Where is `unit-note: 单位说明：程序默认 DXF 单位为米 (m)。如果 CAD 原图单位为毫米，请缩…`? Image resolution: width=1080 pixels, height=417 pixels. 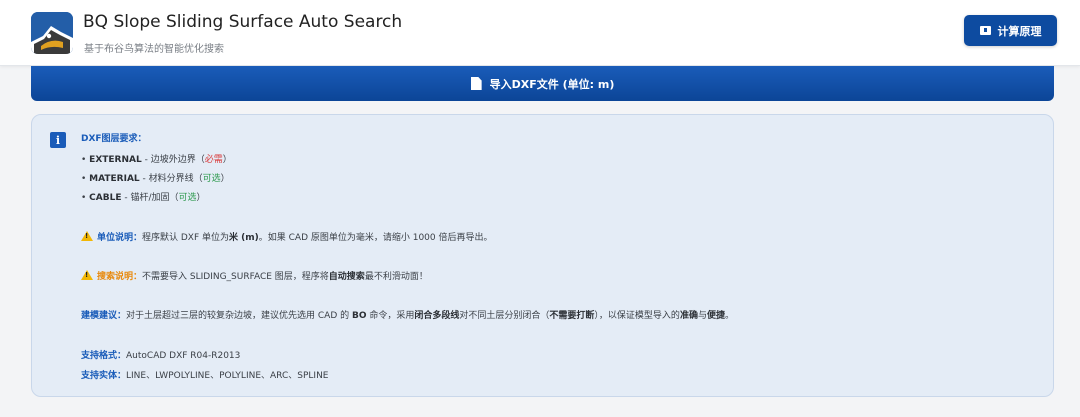
unit-note: 单位说明：程序默认 DXF 单位为米 (m)。如果 CAD 原图单位为毫米，请缩… is located at coordinates (287, 236).